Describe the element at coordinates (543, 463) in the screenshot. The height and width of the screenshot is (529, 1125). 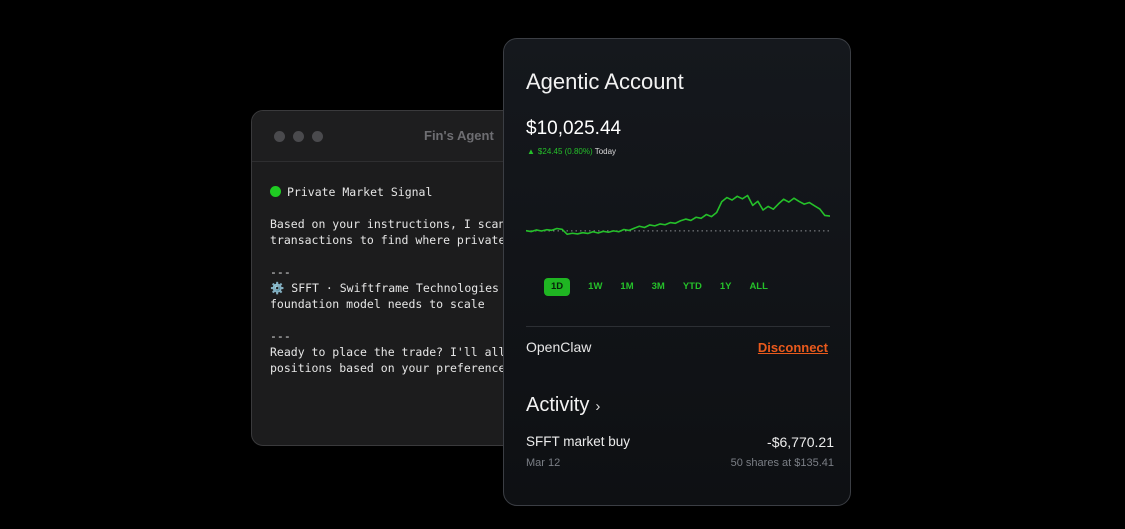
I see `transaction-date: Mar 12` at that location.